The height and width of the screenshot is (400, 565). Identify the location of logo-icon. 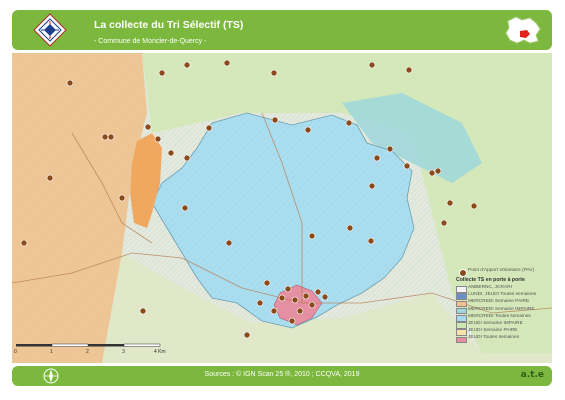
(50, 30).